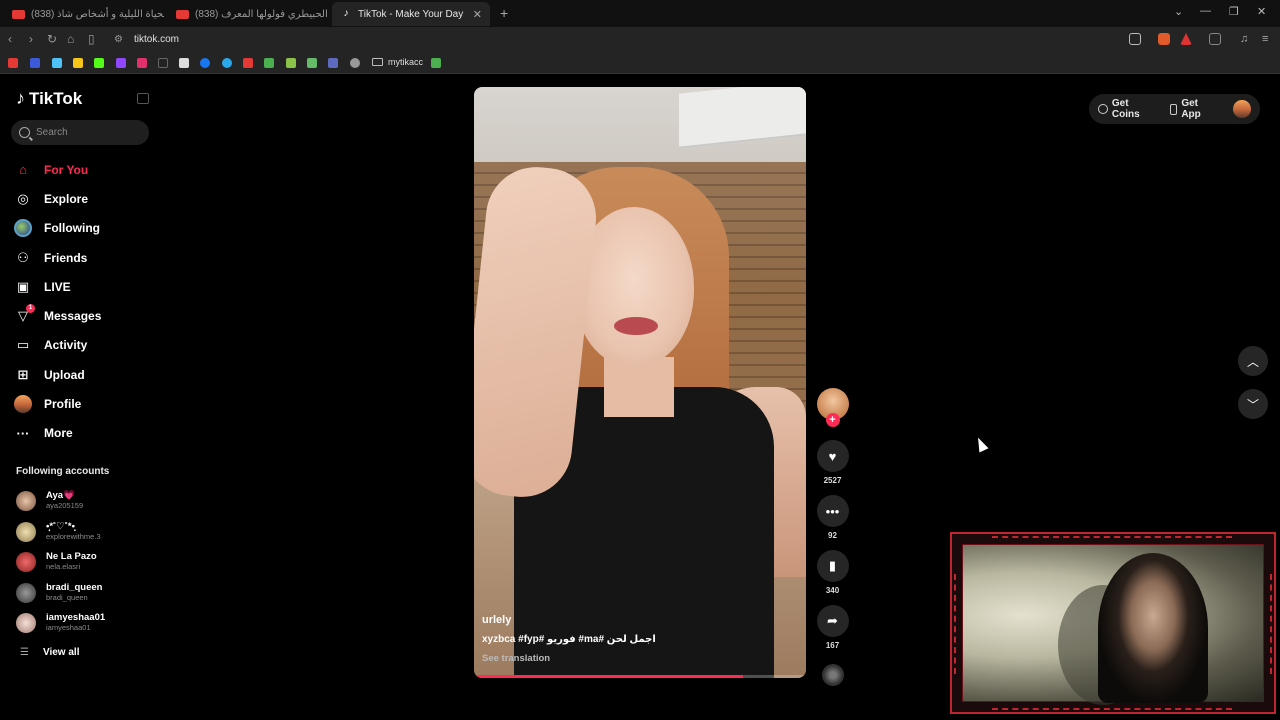 Image resolution: width=1280 pixels, height=720 pixels. I want to click on save-button: ▮, so click(832, 566).